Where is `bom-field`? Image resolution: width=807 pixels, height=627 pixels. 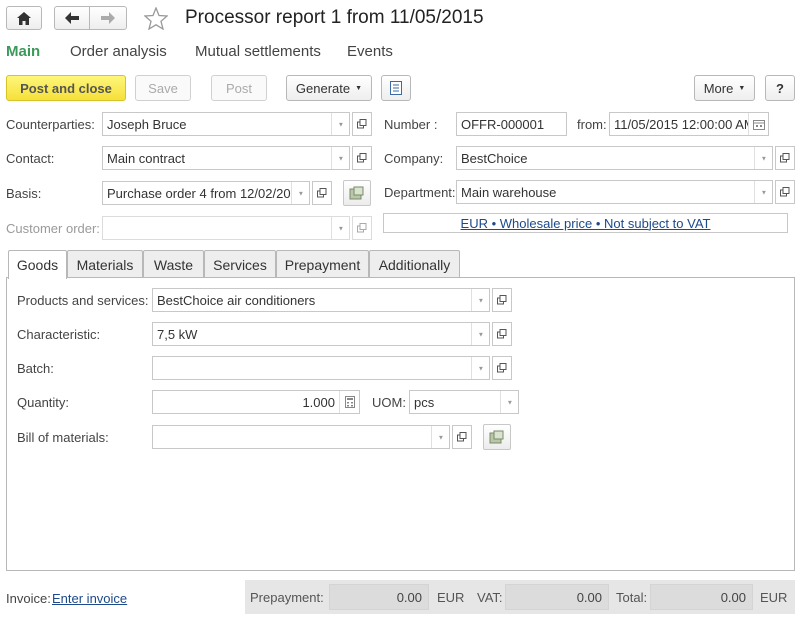 bom-field is located at coordinates (301, 437).